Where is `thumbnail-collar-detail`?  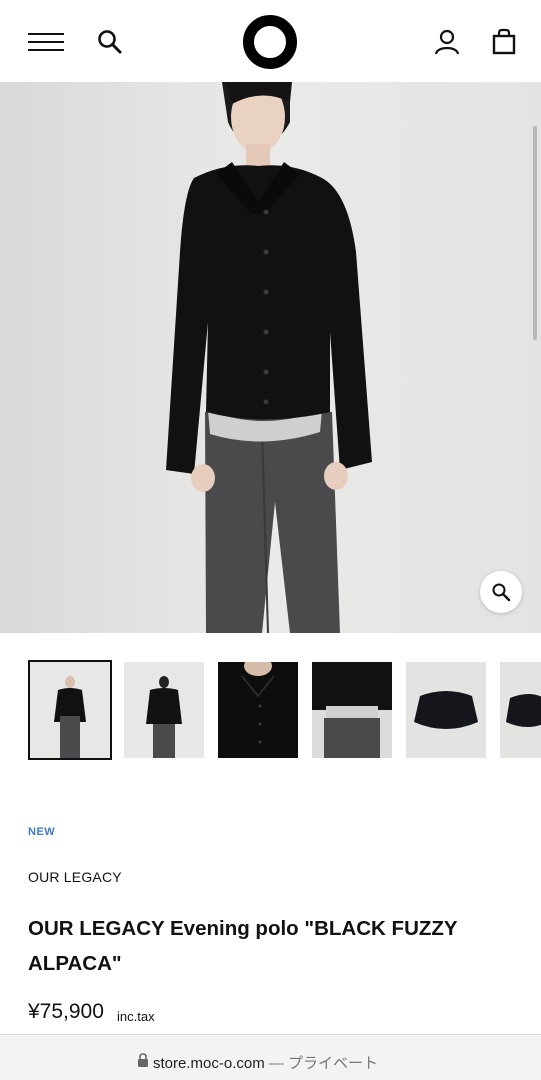 thumbnail-collar-detail is located at coordinates (258, 710).